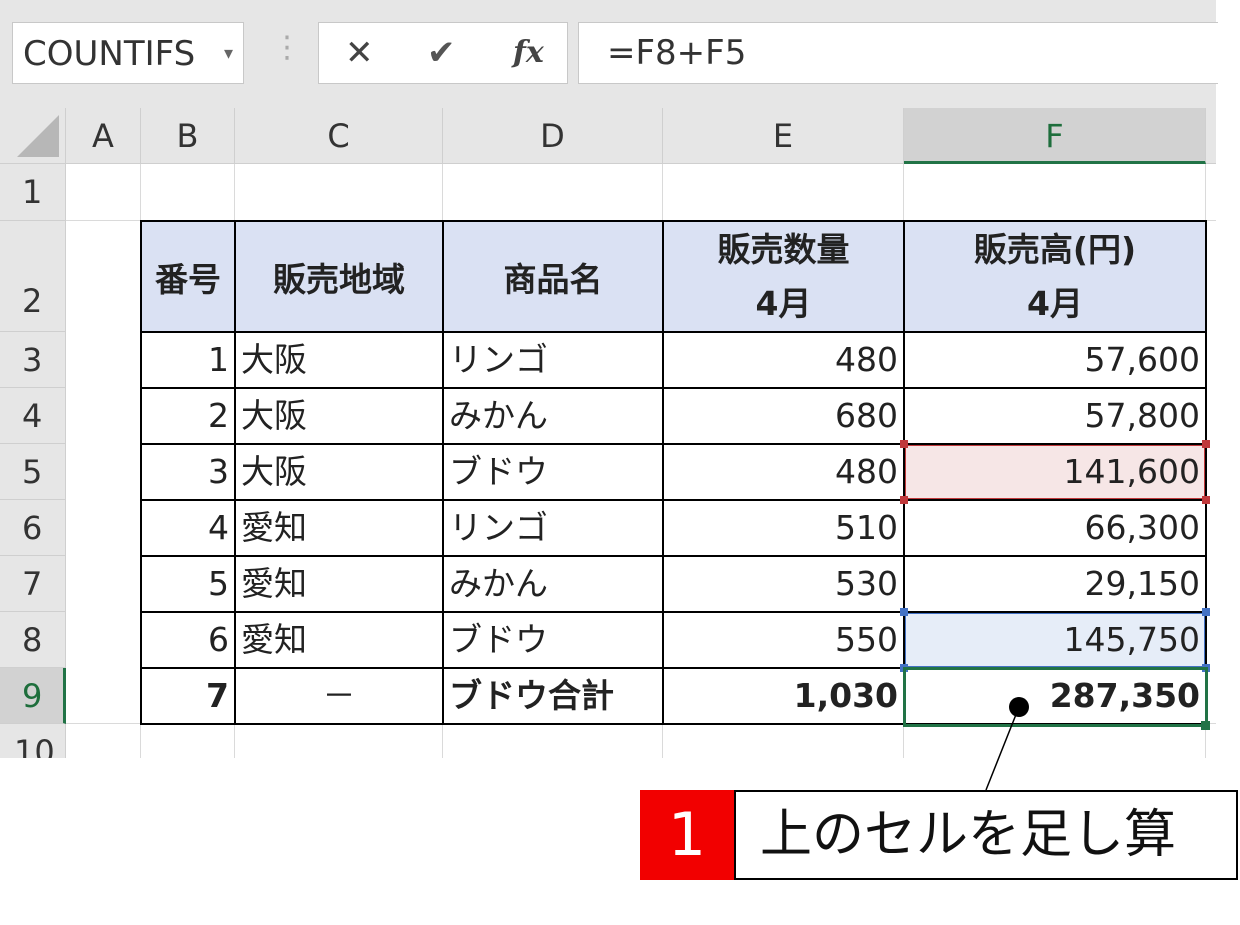  What do you see at coordinates (986, 835) in the screenshot?
I see `callout-text: 上のセルを足し算` at bounding box center [986, 835].